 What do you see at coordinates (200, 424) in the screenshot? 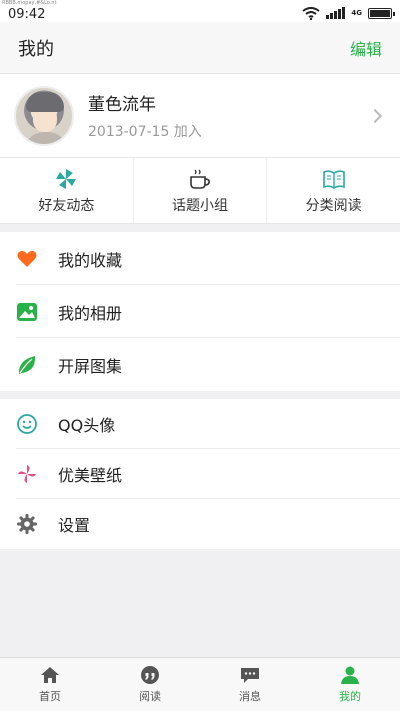
I see `list-item-qq-avatar: QQ头像` at bounding box center [200, 424].